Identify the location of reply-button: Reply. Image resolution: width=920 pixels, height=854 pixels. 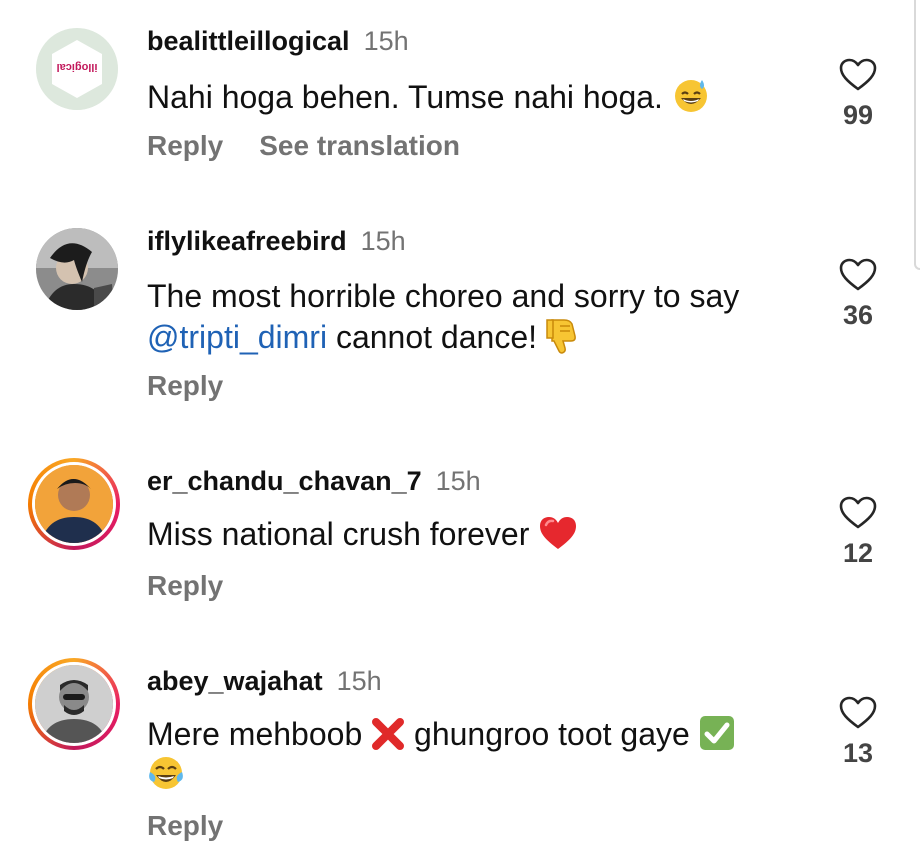
(185, 825).